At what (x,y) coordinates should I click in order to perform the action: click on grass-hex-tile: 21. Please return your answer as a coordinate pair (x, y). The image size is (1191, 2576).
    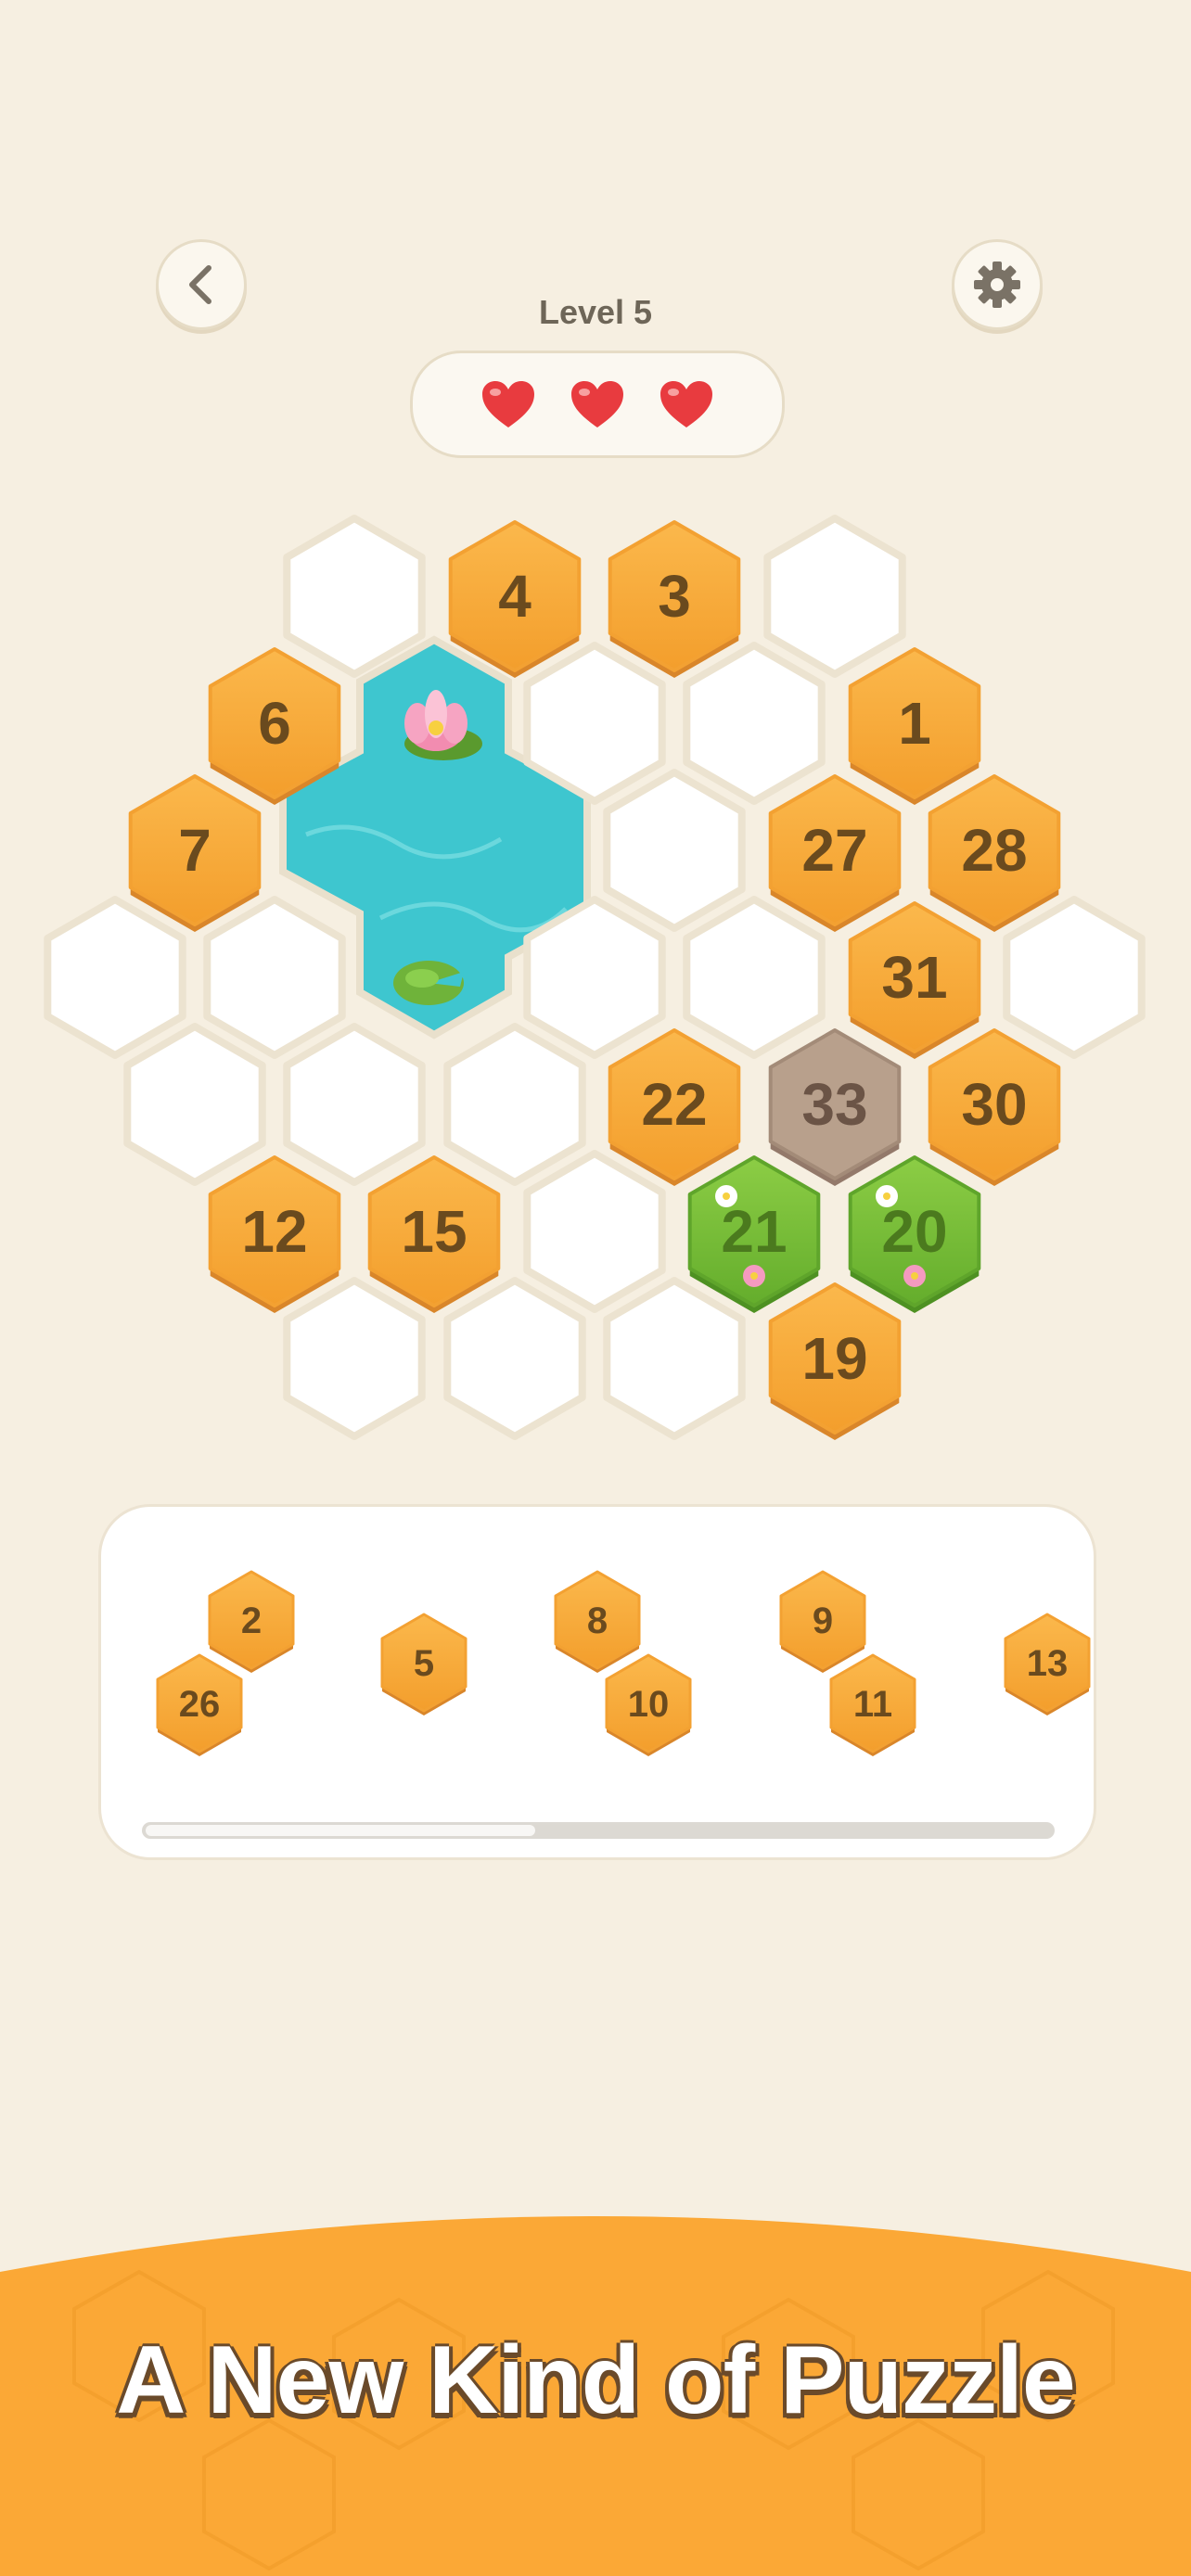
    Looking at the image, I should click on (754, 1234).